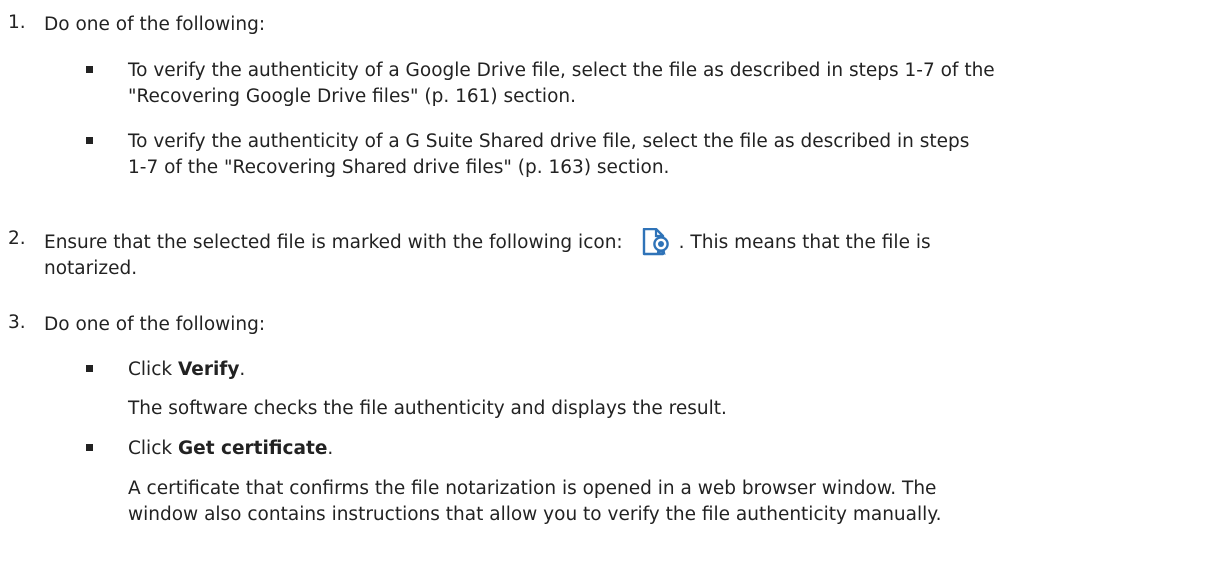 This screenshot has height=570, width=1222. What do you see at coordinates (804, 242) in the screenshot?
I see `step-text: . This means that the file is` at bounding box center [804, 242].